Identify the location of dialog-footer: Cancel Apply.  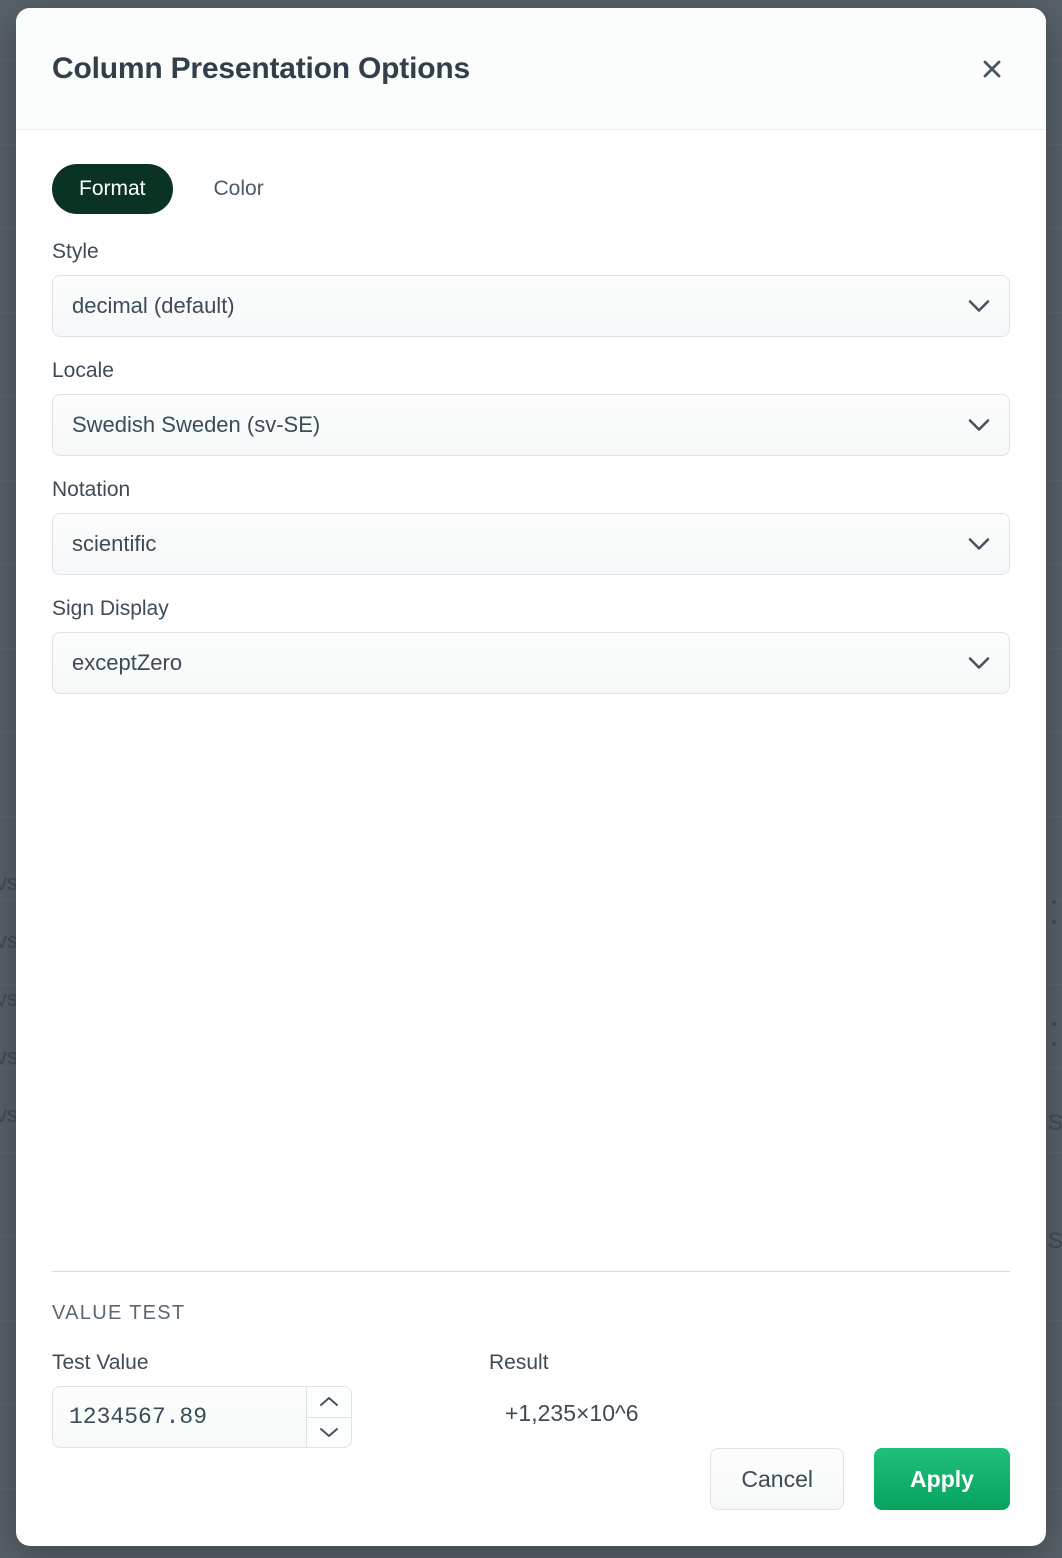
(531, 1497).